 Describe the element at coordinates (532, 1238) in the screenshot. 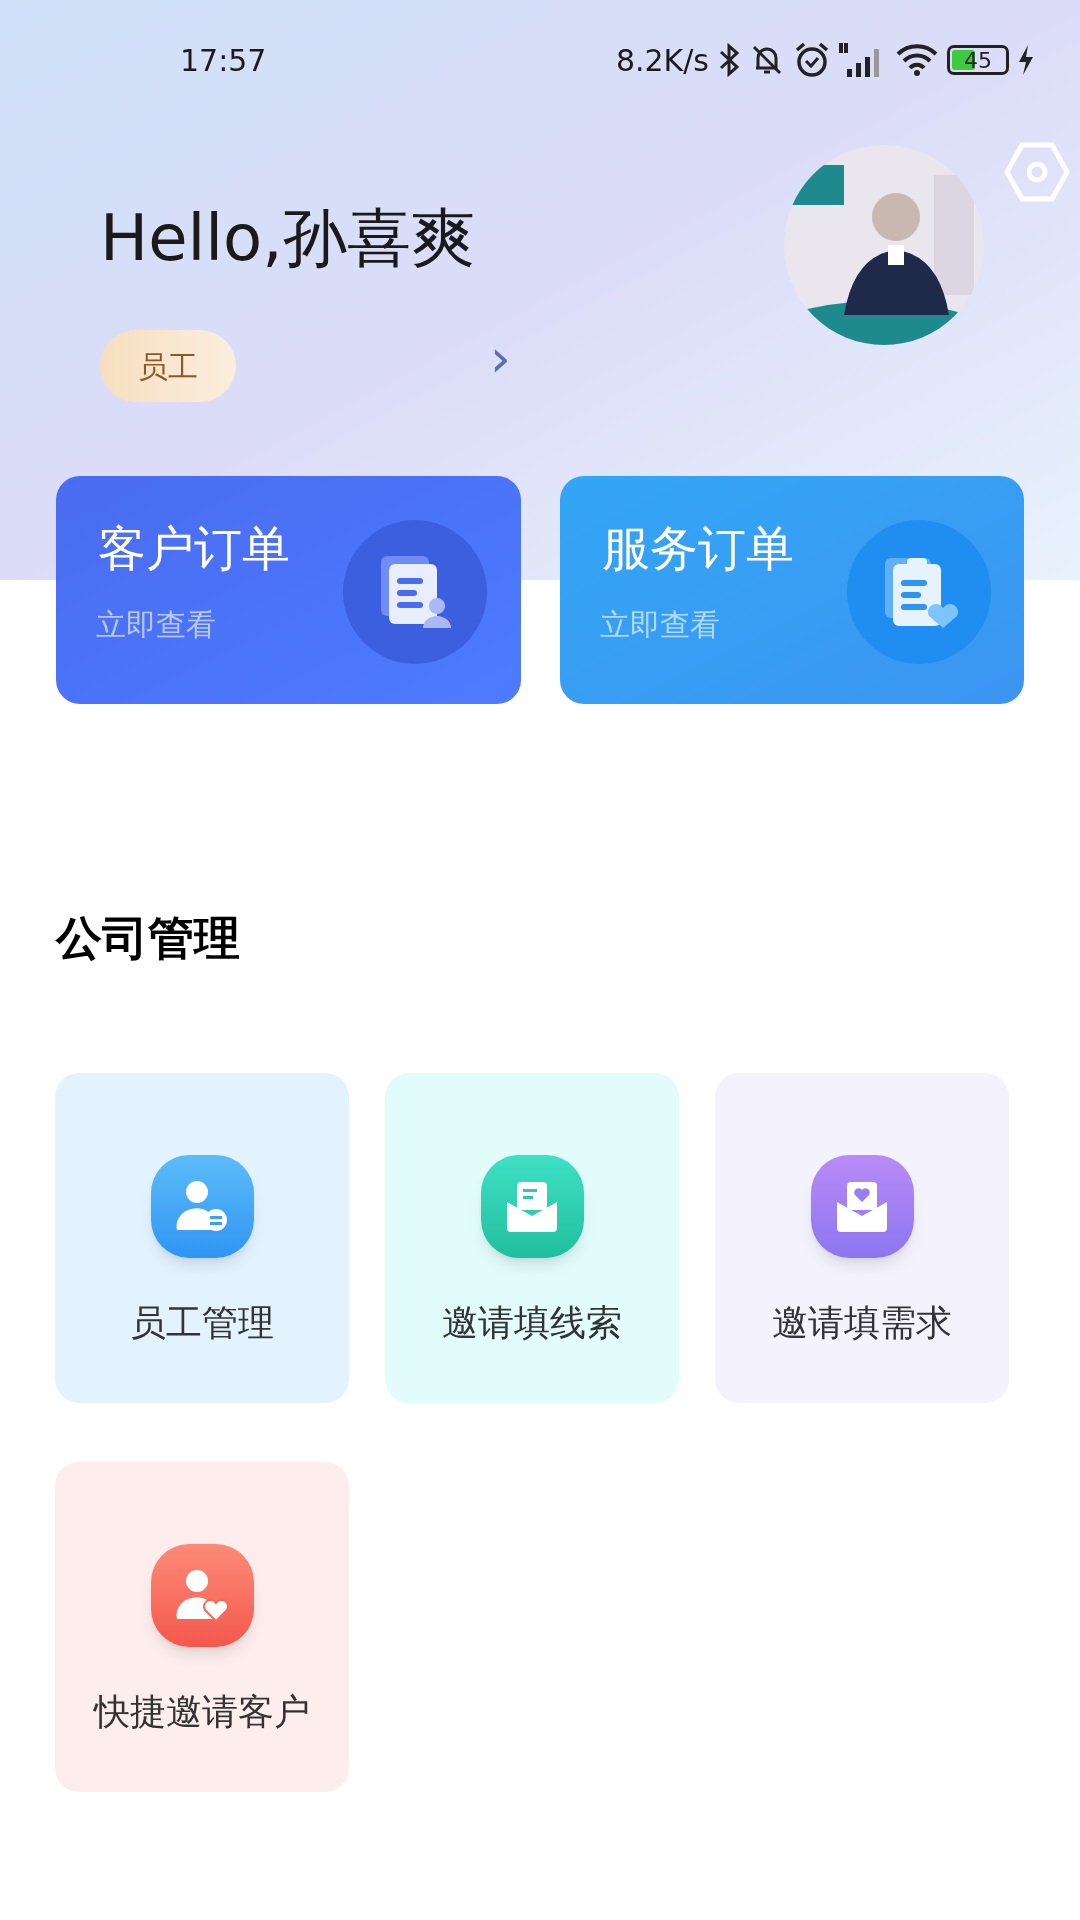

I see `menu-tile: 邀请填线索` at that location.